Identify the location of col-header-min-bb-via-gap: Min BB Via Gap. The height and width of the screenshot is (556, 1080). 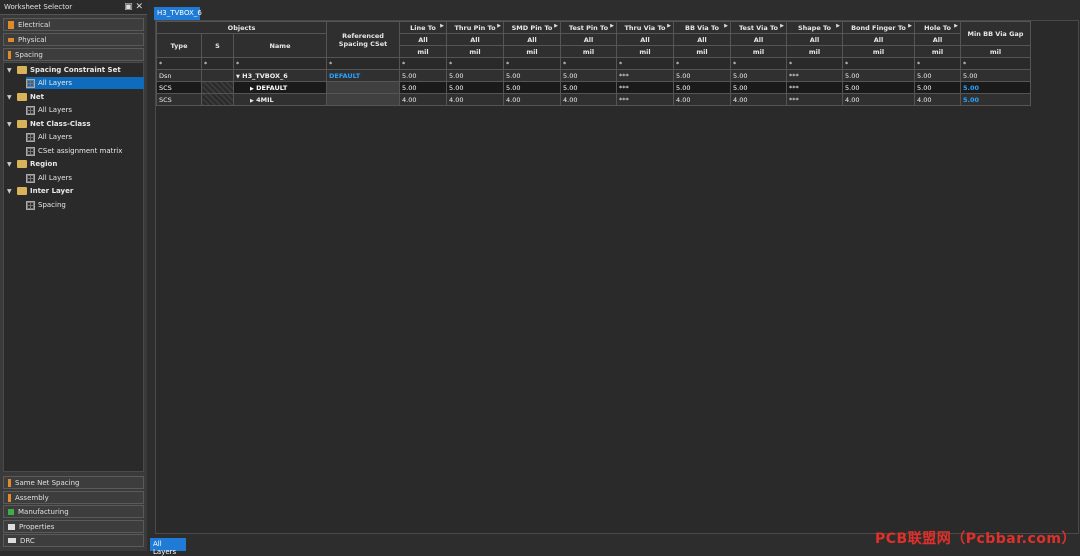
(995, 33).